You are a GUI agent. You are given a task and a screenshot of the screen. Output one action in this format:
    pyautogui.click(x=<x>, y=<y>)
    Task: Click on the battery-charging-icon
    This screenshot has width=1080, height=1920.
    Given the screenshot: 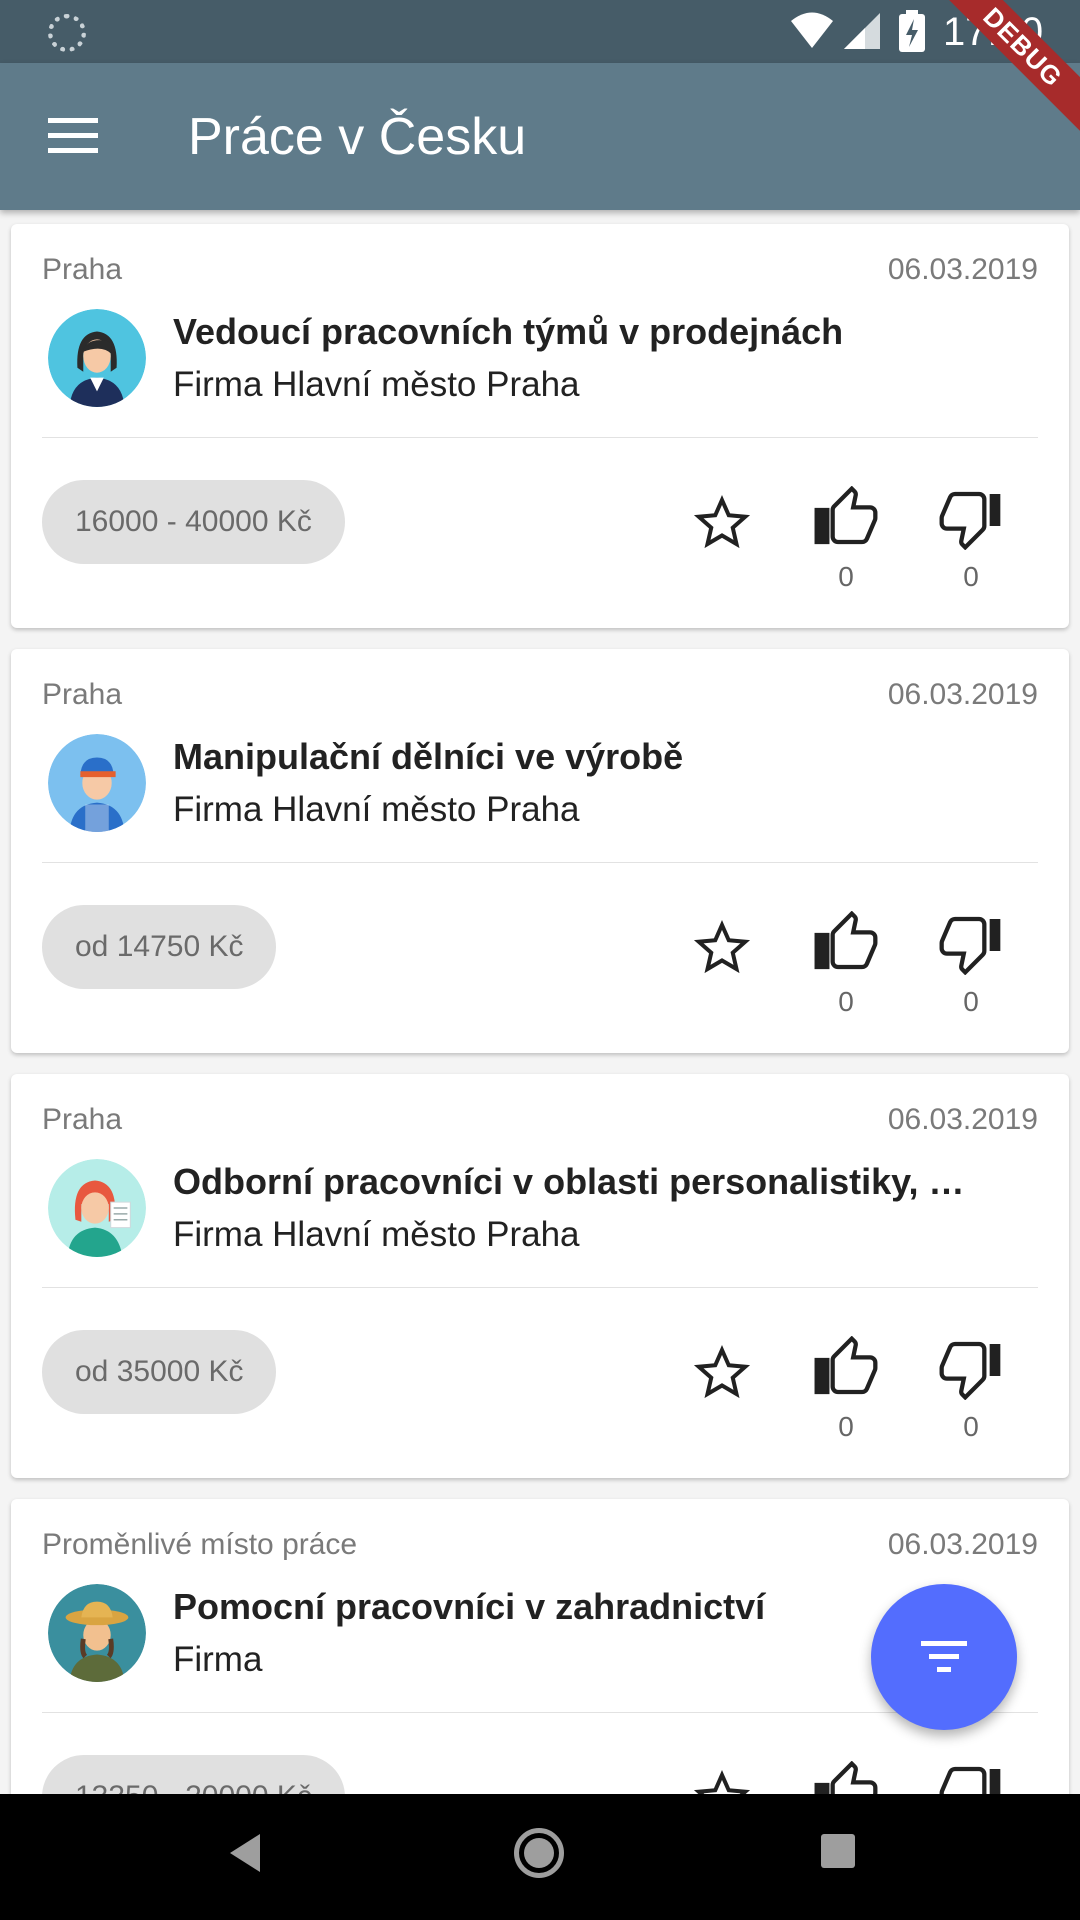 What is the action you would take?
    pyautogui.click(x=912, y=31)
    